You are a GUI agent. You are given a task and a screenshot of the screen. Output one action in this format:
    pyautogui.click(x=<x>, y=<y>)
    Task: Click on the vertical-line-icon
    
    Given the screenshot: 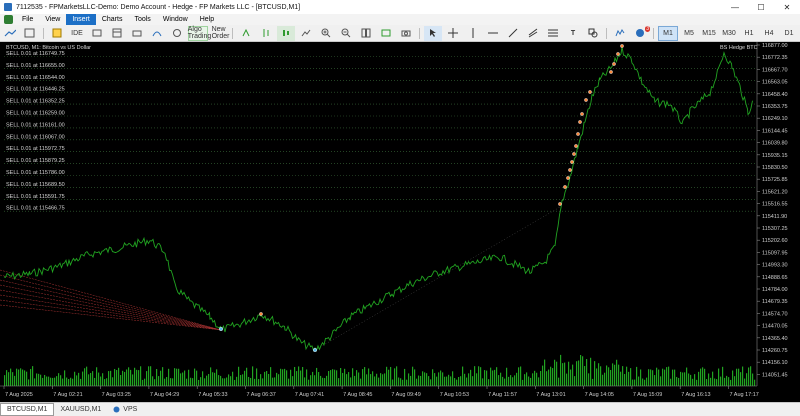 What is the action you would take?
    pyautogui.click(x=473, y=33)
    